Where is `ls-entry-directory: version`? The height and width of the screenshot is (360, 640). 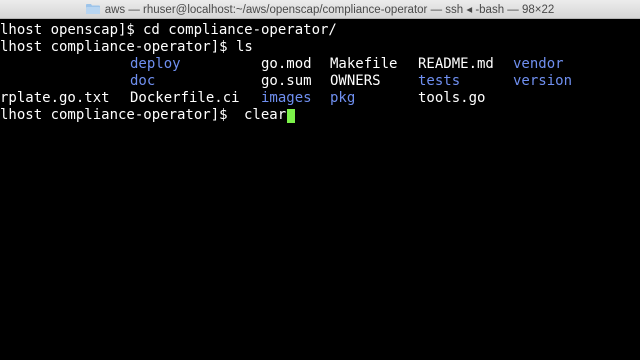
ls-entry-directory: version is located at coordinates (543, 81).